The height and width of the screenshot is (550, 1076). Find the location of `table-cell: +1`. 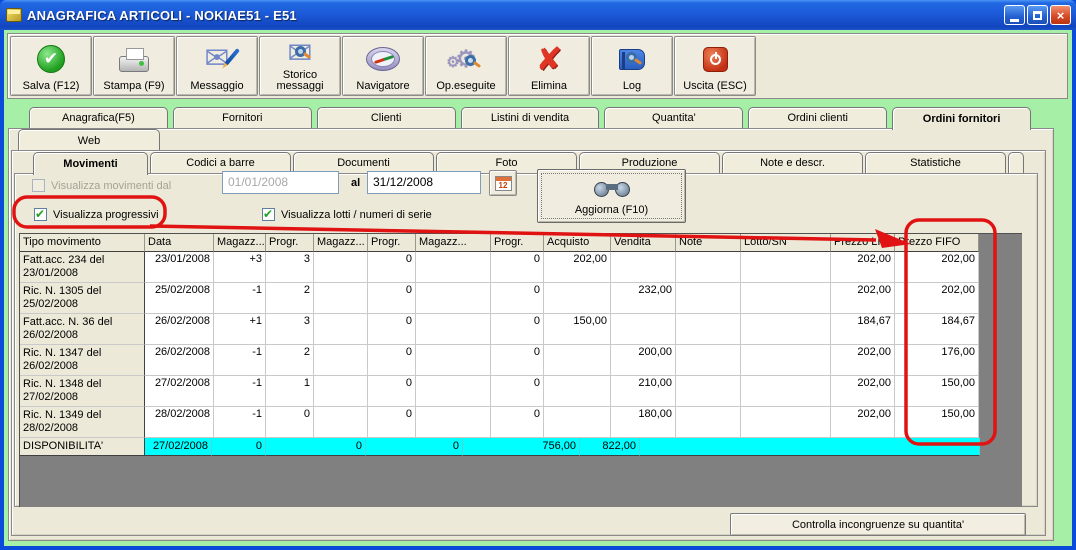

table-cell: +1 is located at coordinates (240, 329).